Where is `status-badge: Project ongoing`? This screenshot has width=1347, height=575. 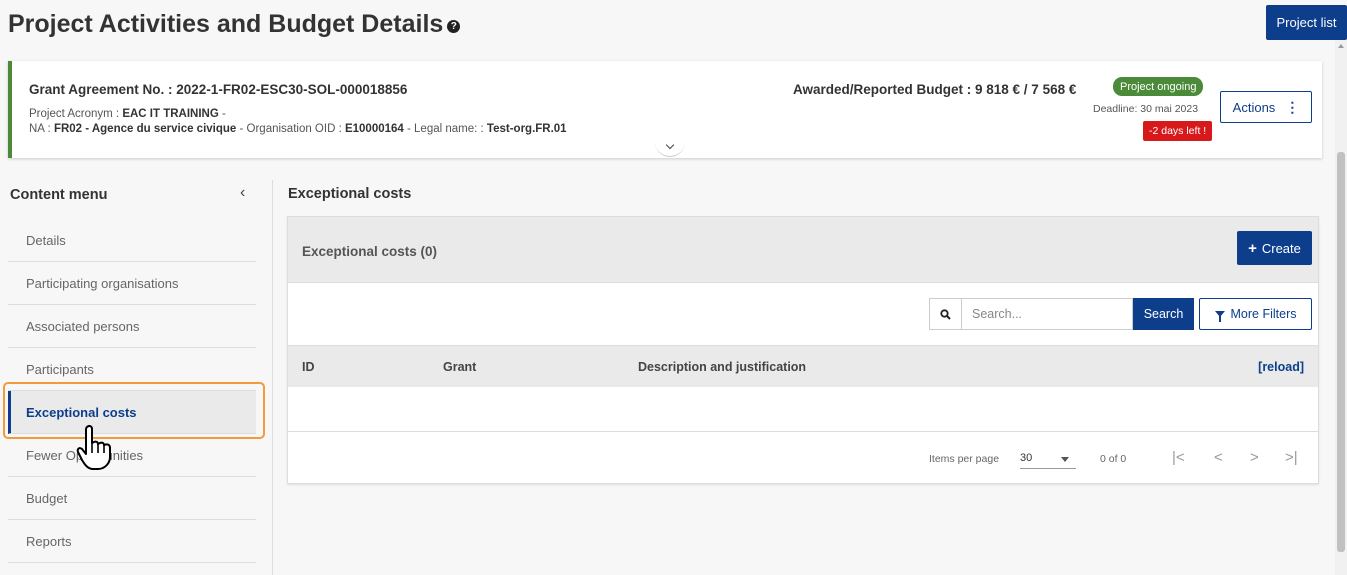 status-badge: Project ongoing is located at coordinates (1158, 86).